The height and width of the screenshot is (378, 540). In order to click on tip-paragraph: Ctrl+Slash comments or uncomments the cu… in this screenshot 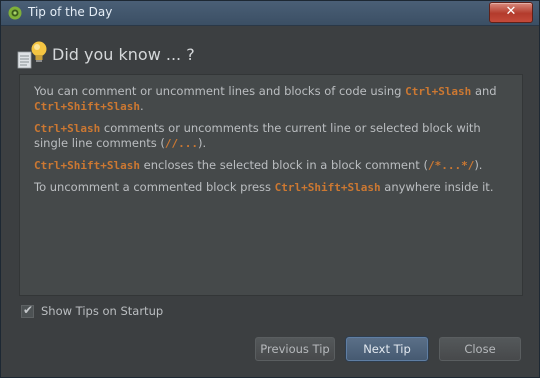, I will do `click(272, 136)`.